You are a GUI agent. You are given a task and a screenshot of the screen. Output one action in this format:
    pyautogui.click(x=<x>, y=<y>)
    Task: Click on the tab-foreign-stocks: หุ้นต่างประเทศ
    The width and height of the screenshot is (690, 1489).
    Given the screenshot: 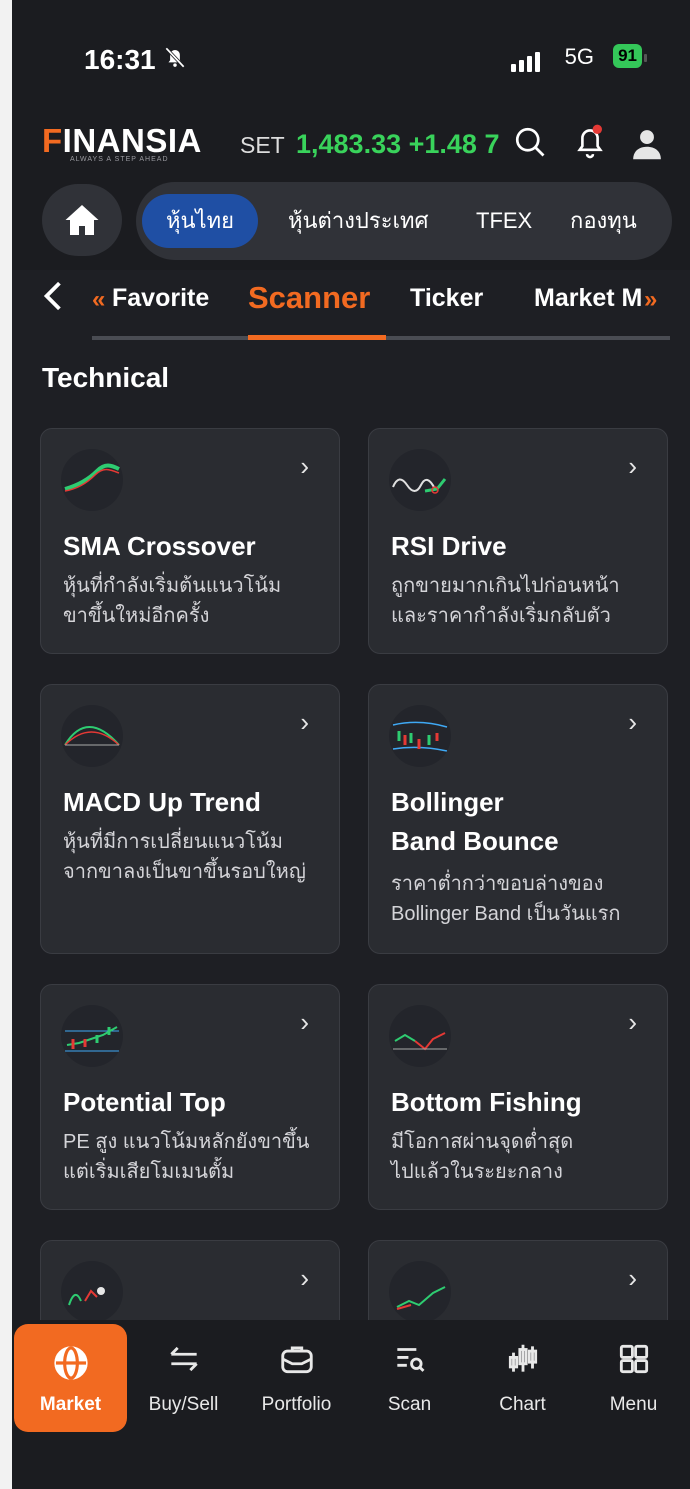 What is the action you would take?
    pyautogui.click(x=358, y=221)
    